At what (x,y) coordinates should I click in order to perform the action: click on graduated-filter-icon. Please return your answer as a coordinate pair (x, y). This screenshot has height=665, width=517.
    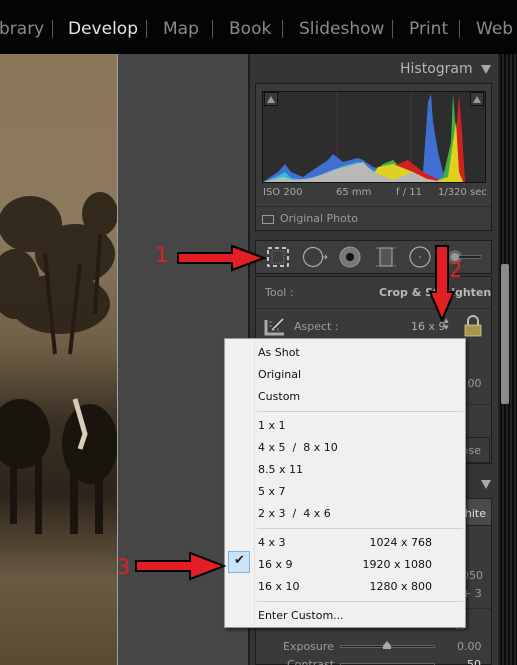
    Looking at the image, I should click on (386, 257).